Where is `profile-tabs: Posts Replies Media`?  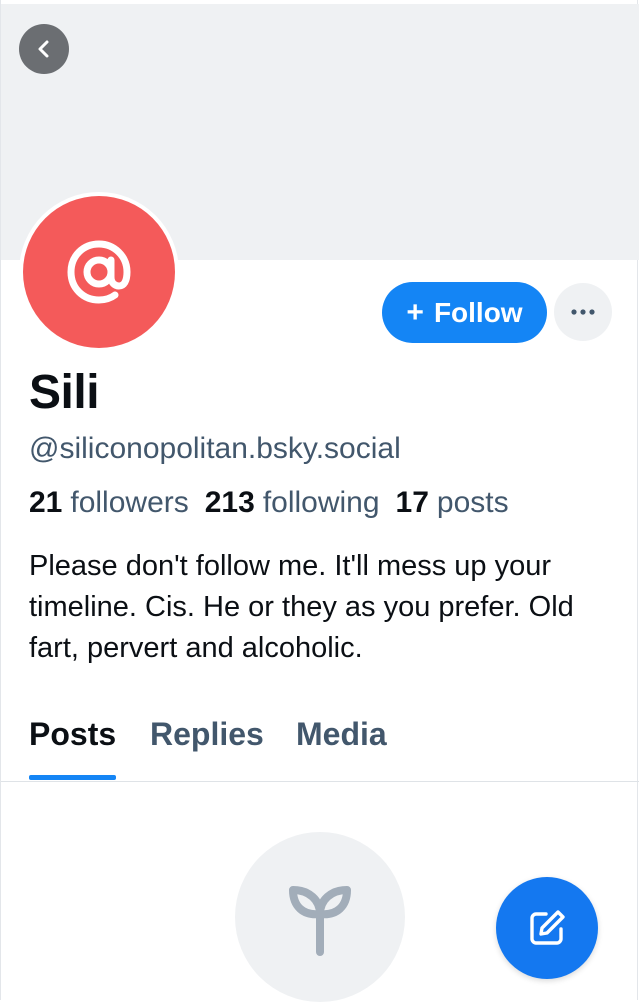 profile-tabs: Posts Replies Media is located at coordinates (320, 747).